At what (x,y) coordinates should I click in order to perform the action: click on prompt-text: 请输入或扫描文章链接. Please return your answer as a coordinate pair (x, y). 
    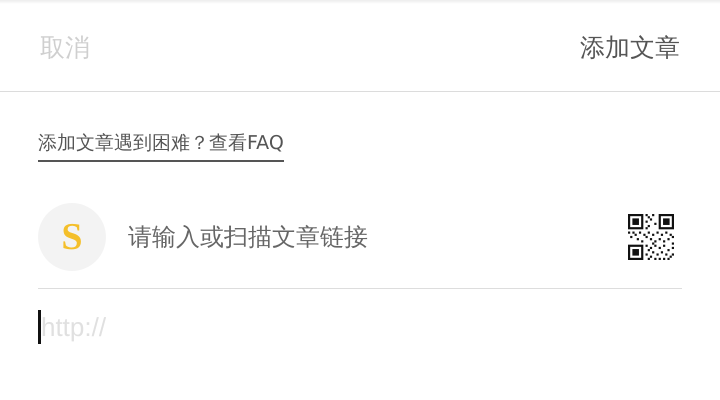
    Looking at the image, I should click on (248, 237).